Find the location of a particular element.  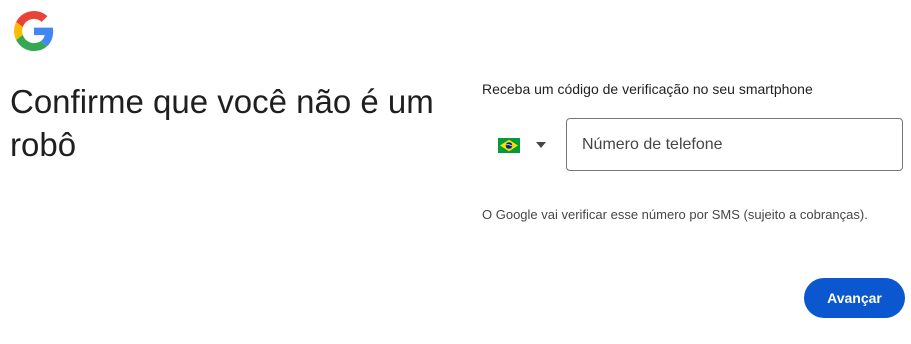

google-logo-icon is located at coordinates (34, 31).